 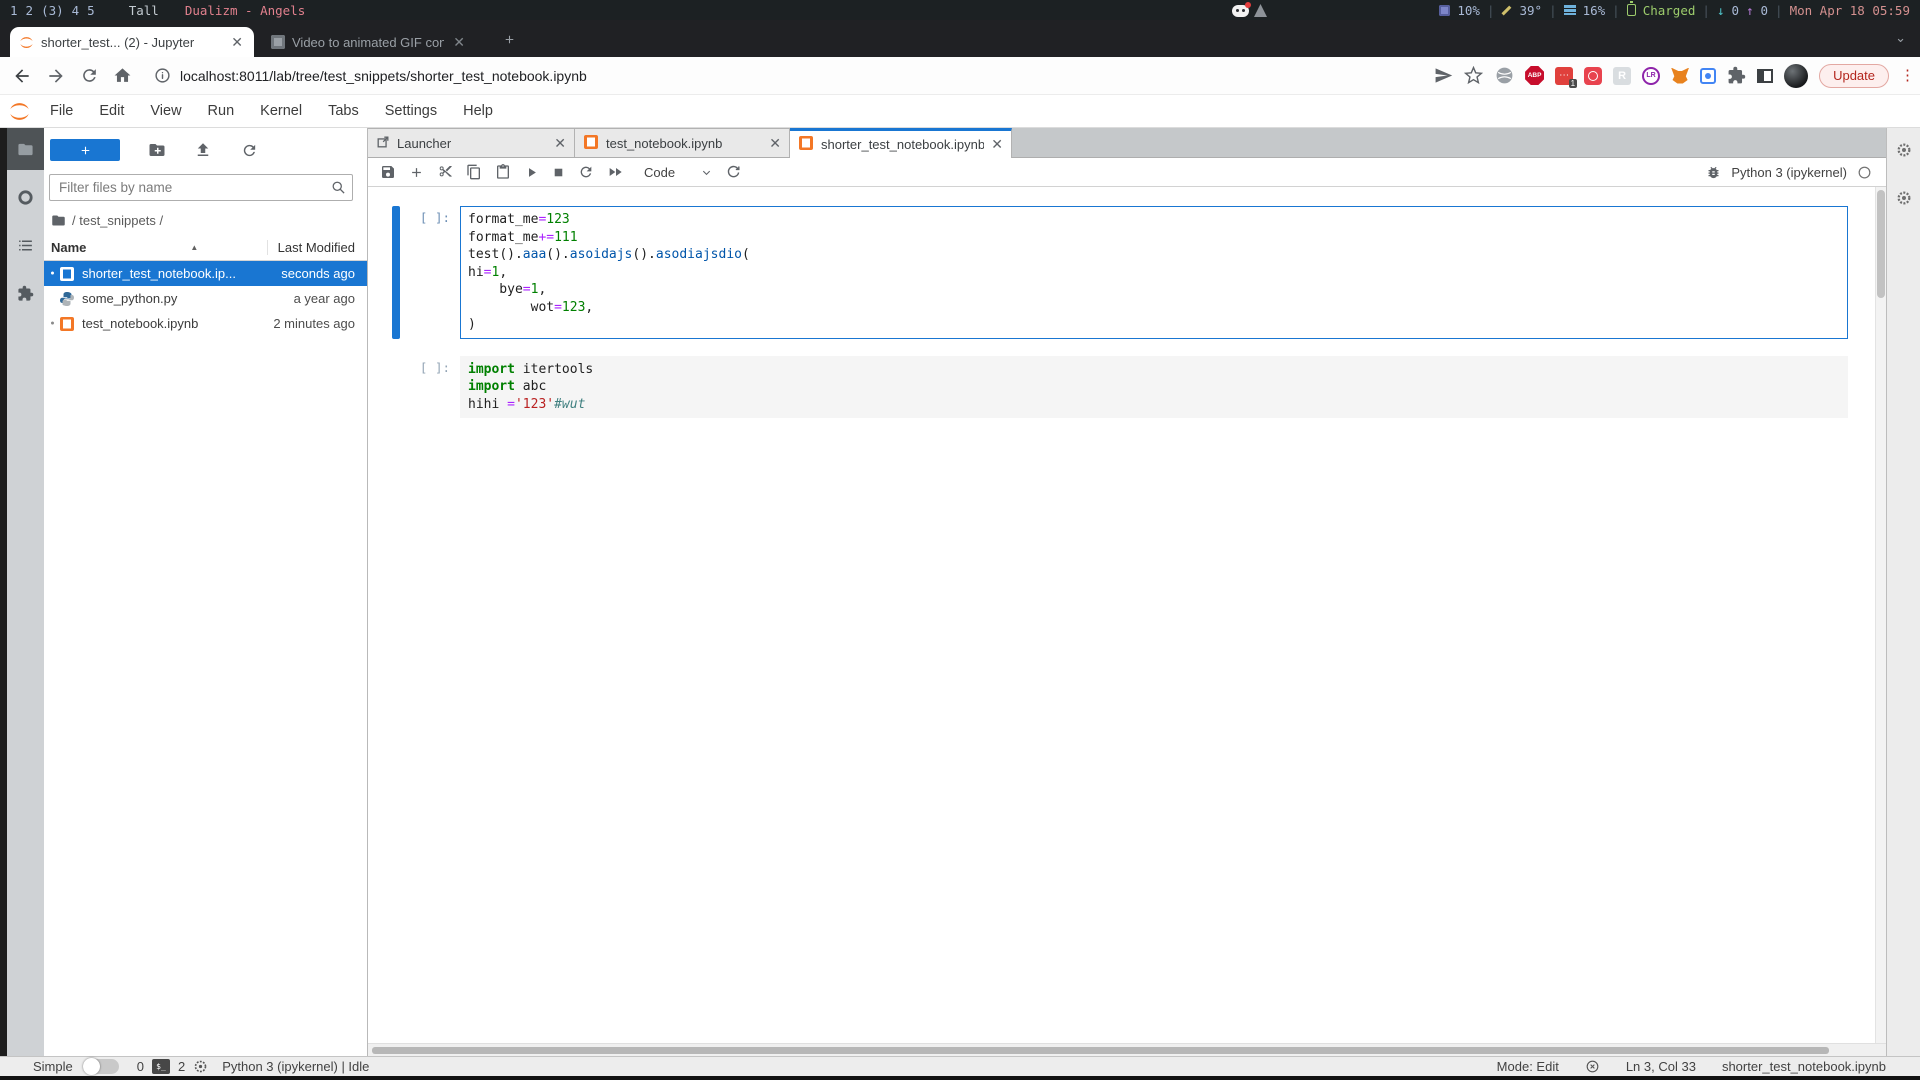 I want to click on tab-search-chevron-icon: ⌄, so click(x=1900, y=38).